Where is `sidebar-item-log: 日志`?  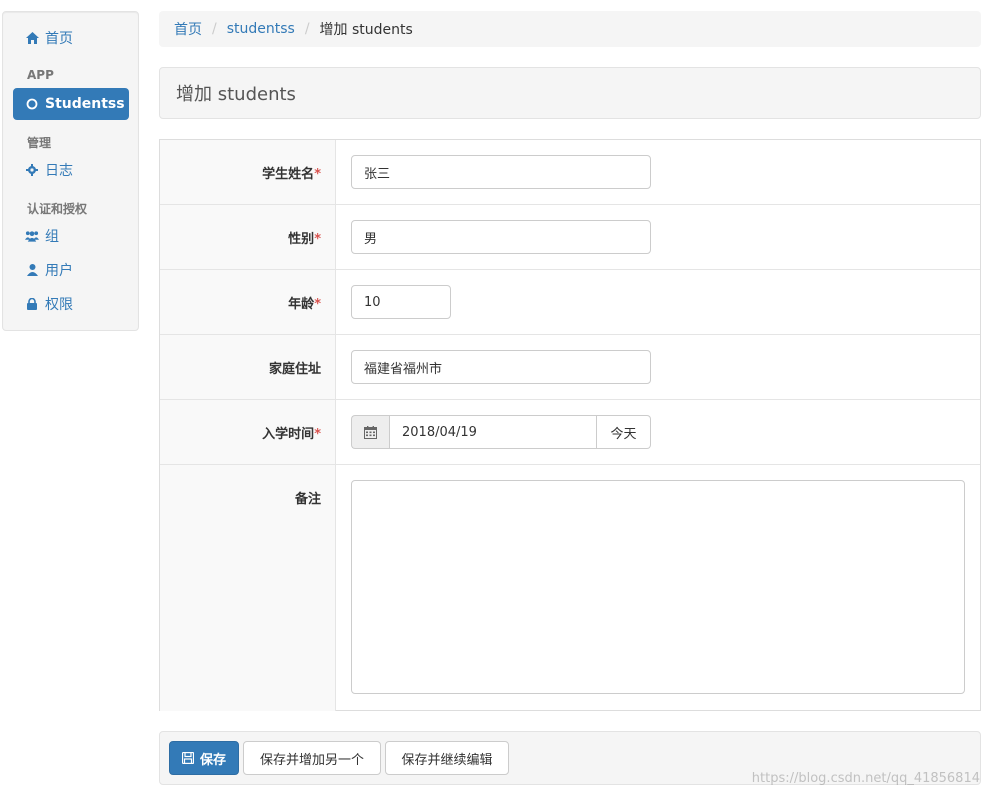
sidebar-item-log: 日志 is located at coordinates (71, 170).